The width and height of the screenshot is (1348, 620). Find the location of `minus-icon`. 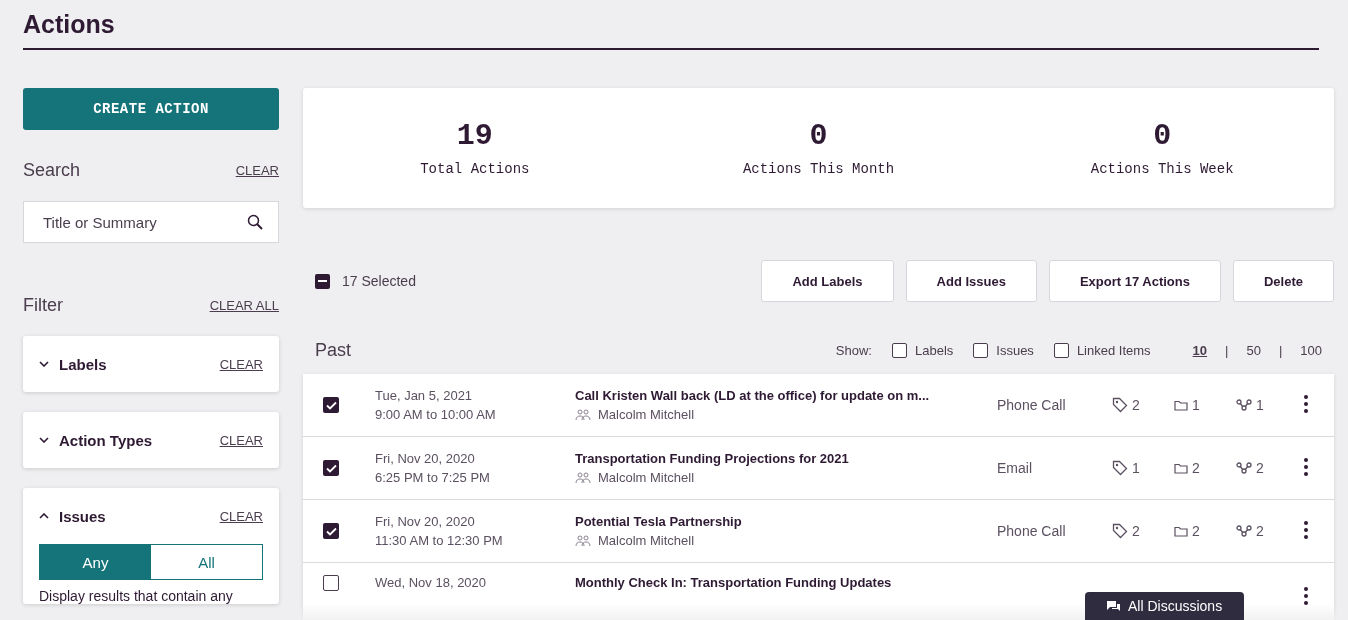

minus-icon is located at coordinates (322, 281).